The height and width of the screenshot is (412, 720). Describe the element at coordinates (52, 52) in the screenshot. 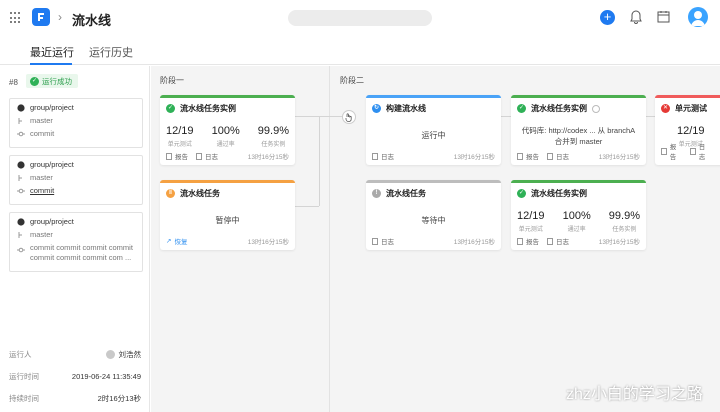

I see `tab-recent-runs: 最近运行` at that location.